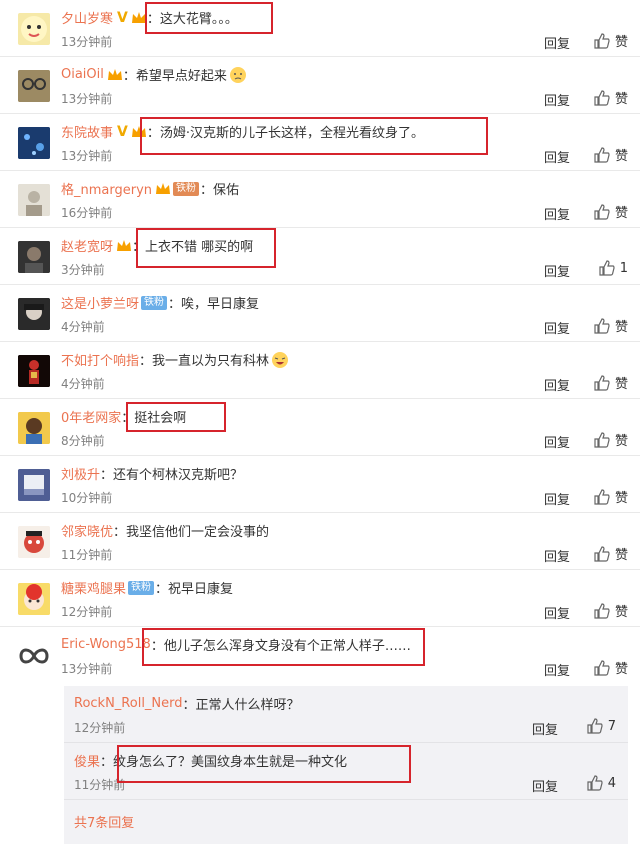 The image size is (640, 844). I want to click on timestamp: 8分钟前, so click(83, 441).